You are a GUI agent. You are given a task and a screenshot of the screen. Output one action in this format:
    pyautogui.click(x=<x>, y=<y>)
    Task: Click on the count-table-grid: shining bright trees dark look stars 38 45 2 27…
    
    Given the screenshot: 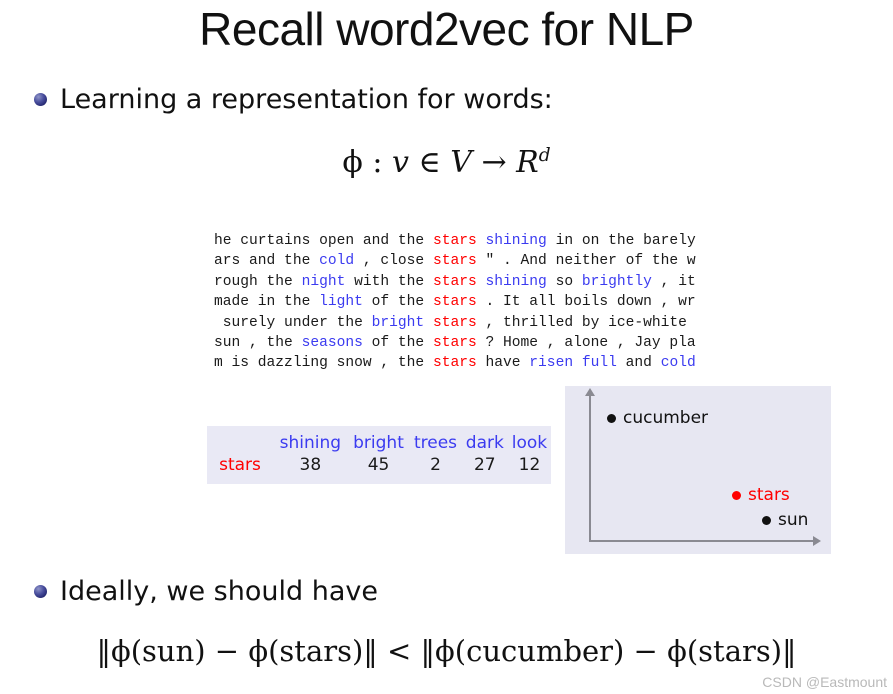 What is the action you would take?
    pyautogui.click(x=379, y=454)
    